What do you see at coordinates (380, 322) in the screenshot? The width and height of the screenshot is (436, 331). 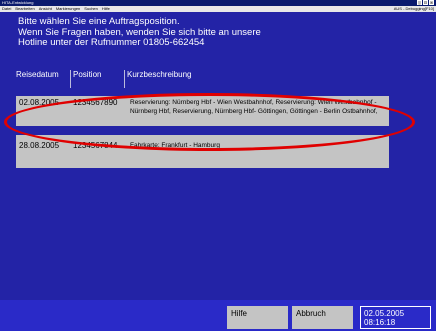 I see `current-time: 08:16:18` at bounding box center [380, 322].